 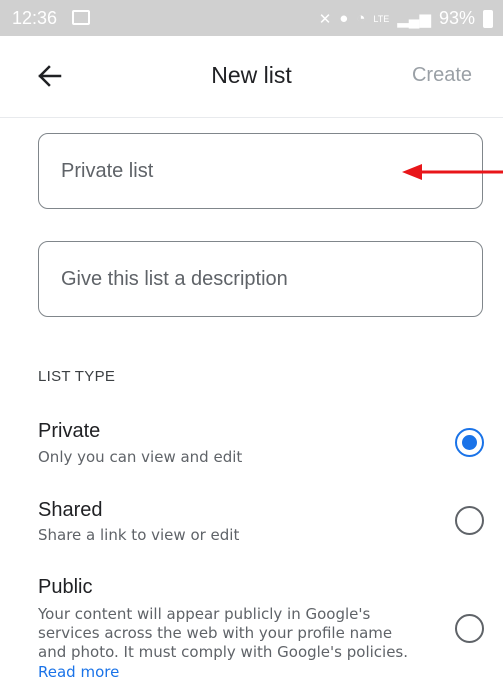 What do you see at coordinates (414, 19) in the screenshot?
I see `signal-icon: ▂▄▆` at bounding box center [414, 19].